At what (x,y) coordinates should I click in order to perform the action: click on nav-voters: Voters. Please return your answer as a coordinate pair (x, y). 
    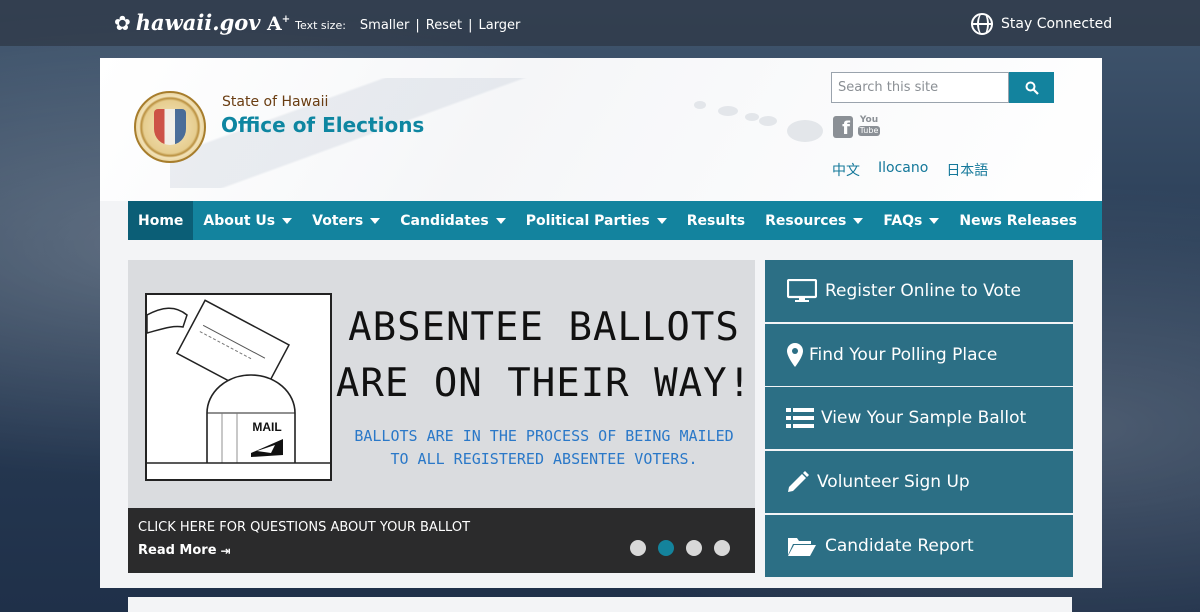
    Looking at the image, I should click on (346, 220).